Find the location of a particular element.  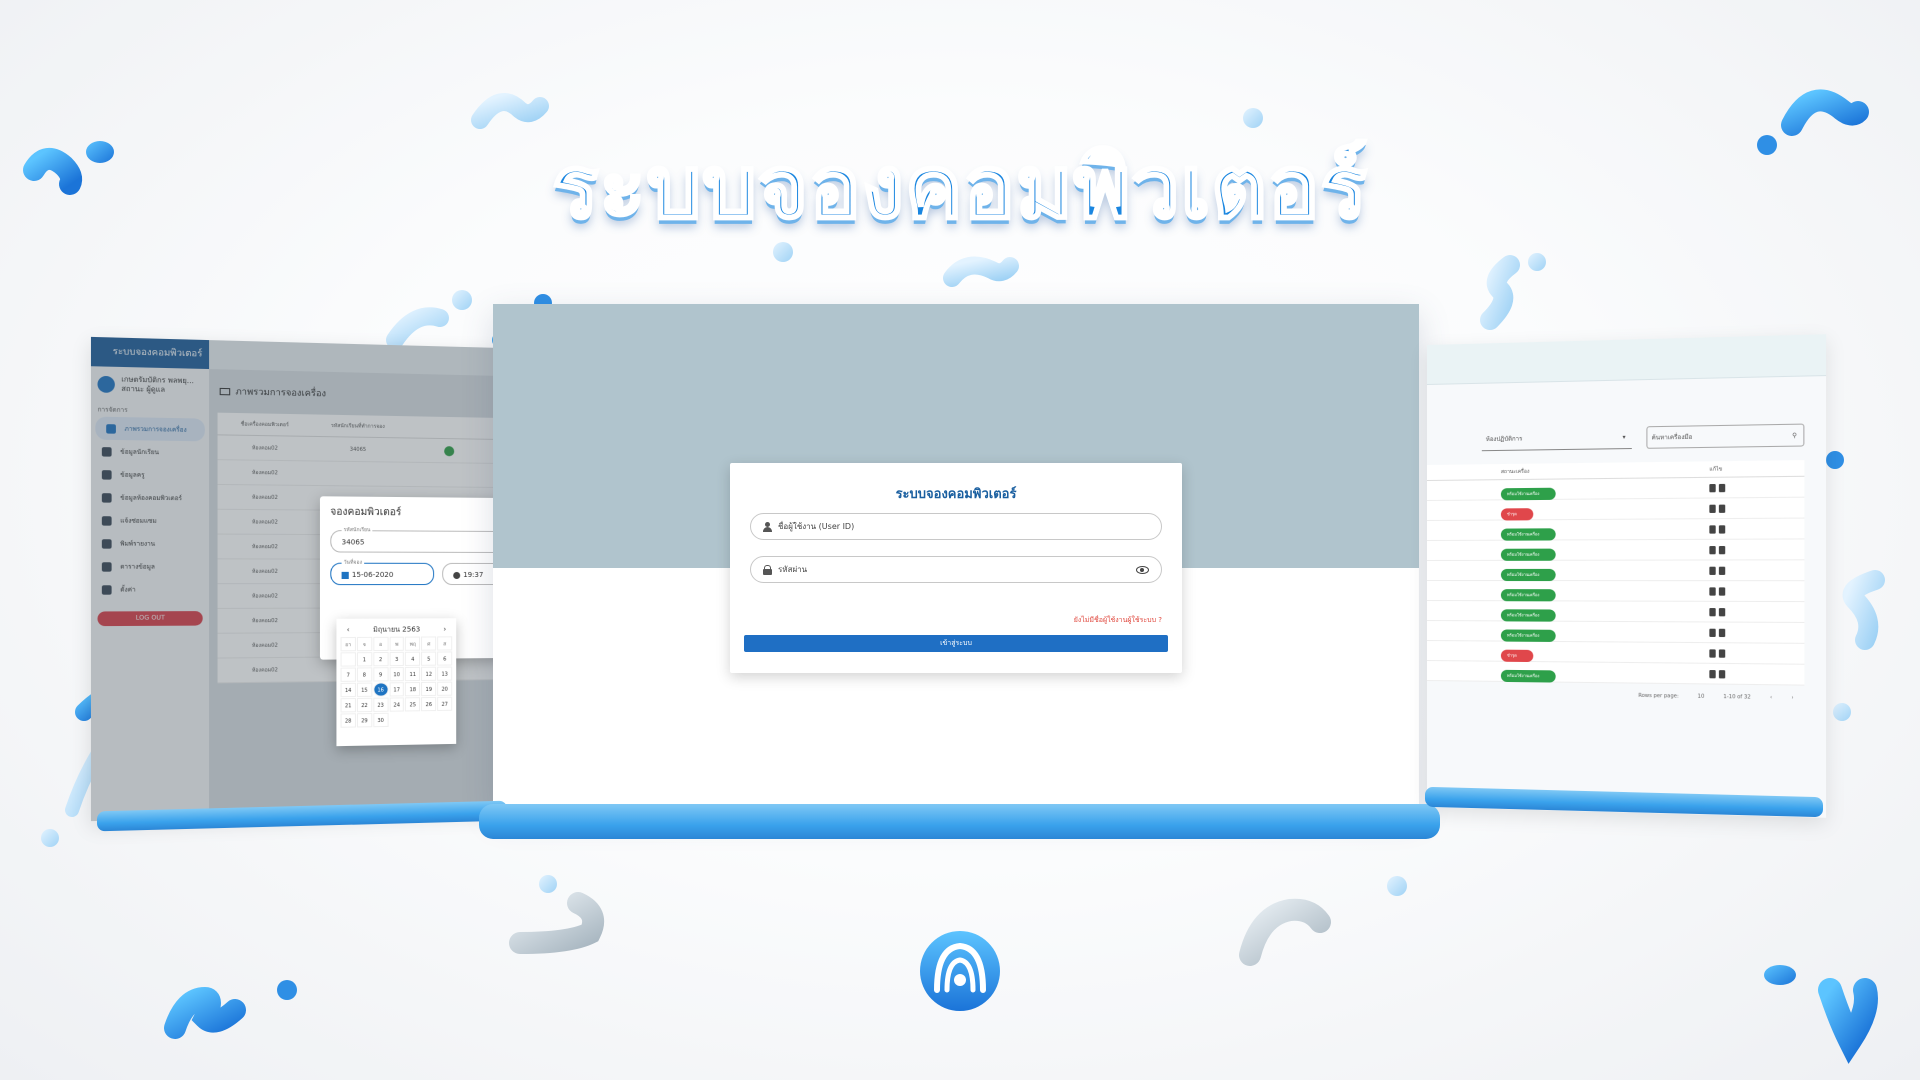

calendar-day: 11 is located at coordinates (413, 674).